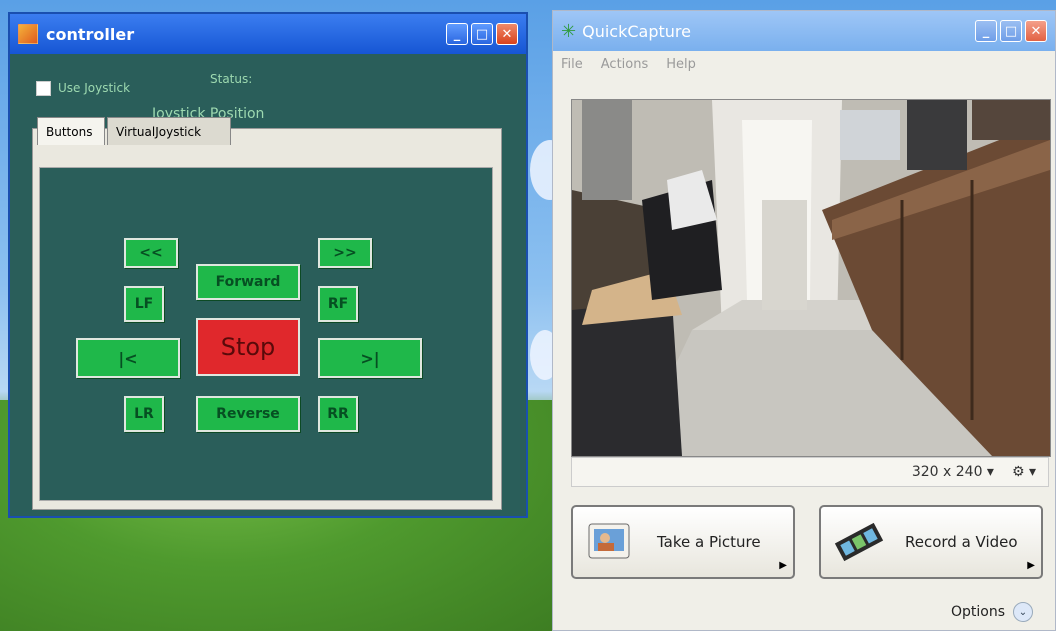  Describe the element at coordinates (345, 253) in the screenshot. I see `fast-forward-button: >>` at that location.